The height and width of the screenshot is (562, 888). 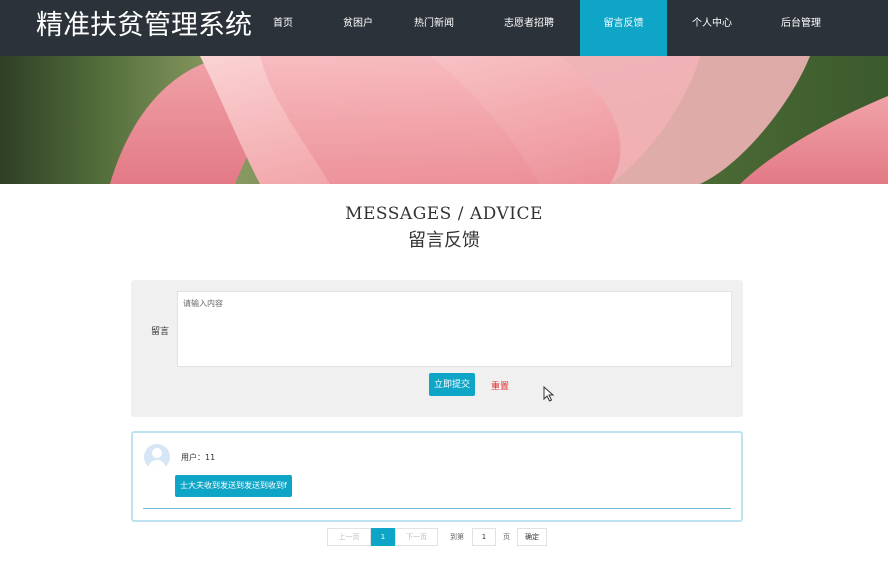 I want to click on message-card: 用户：11 士大夫收到发送到发送到收到f, so click(x=437, y=476).